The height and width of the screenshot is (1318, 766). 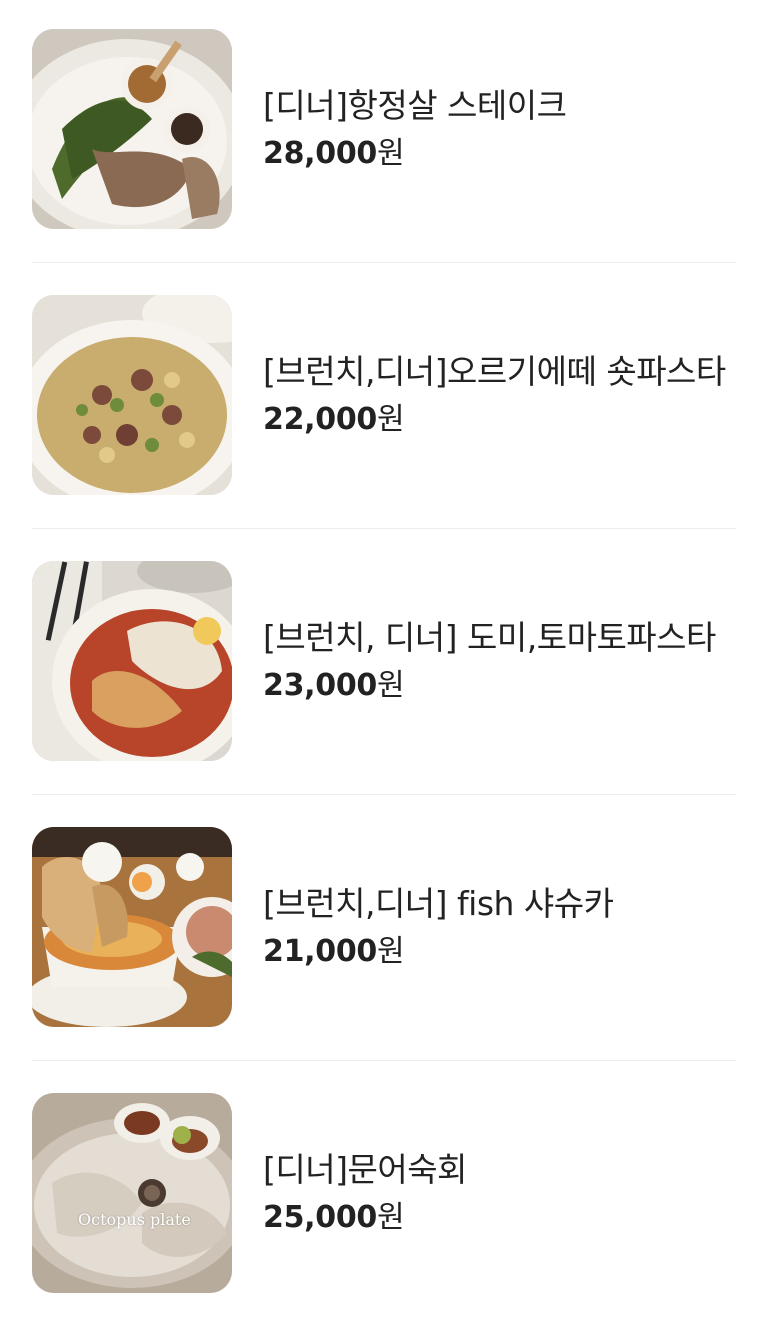 I want to click on menu-item: [디너]항정살 스테이크 28,000원, so click(x=384, y=129).